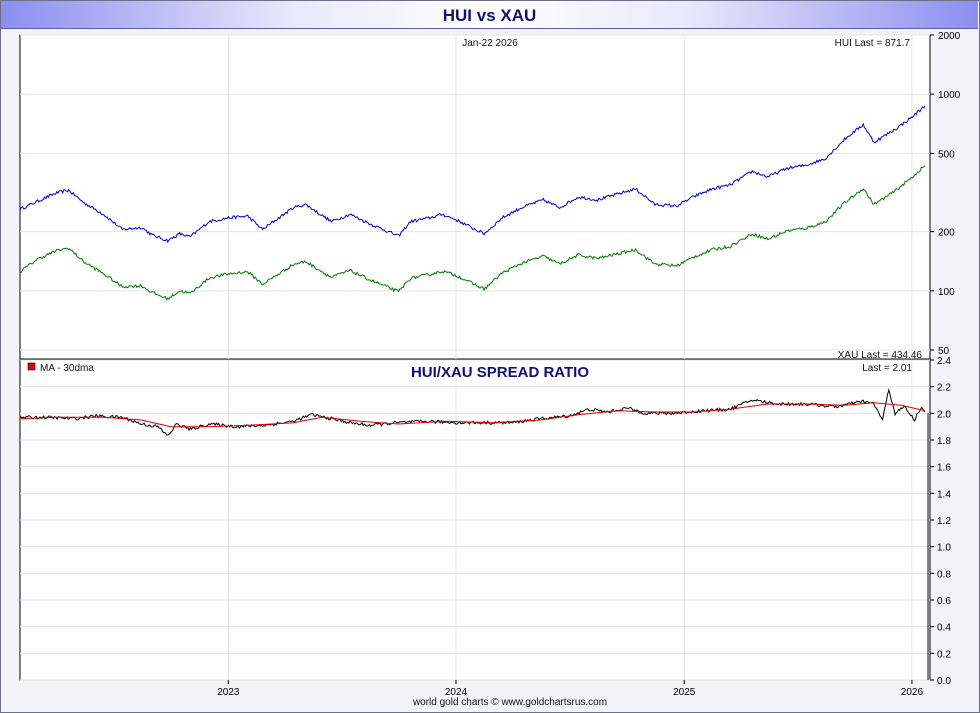  I want to click on top-y-tick-label: 200, so click(946, 233).